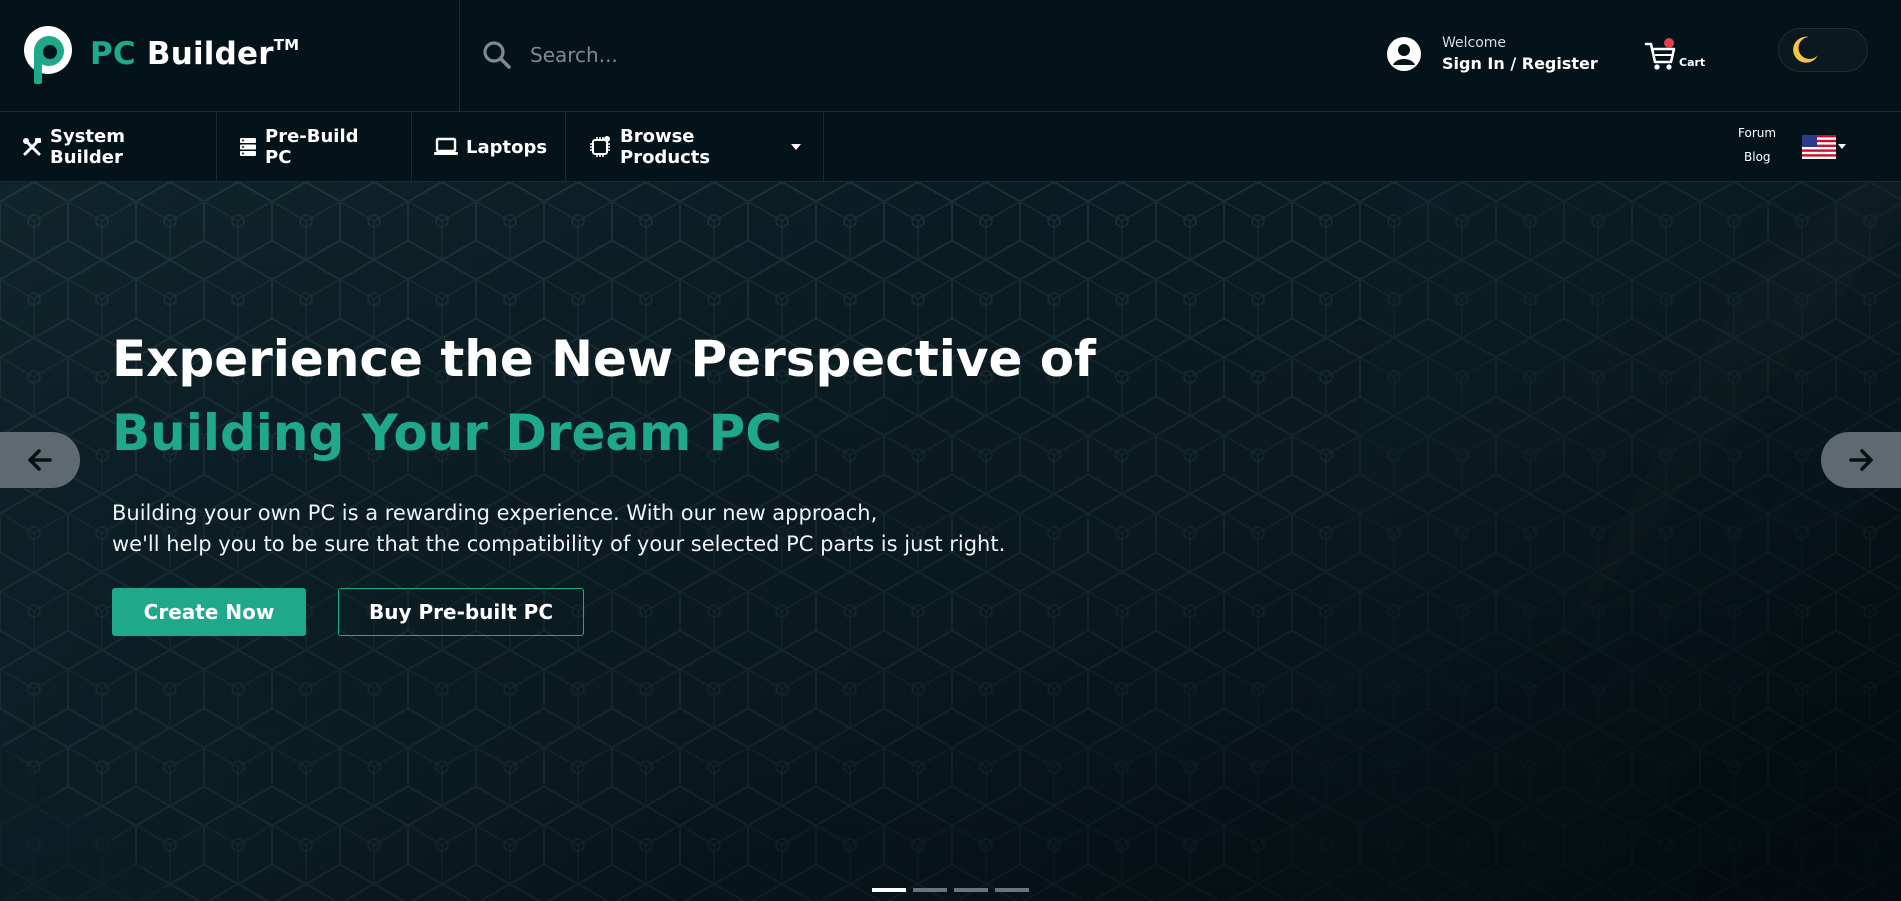  I want to click on nav-item-label: Pre-Build PC, so click(312, 147).